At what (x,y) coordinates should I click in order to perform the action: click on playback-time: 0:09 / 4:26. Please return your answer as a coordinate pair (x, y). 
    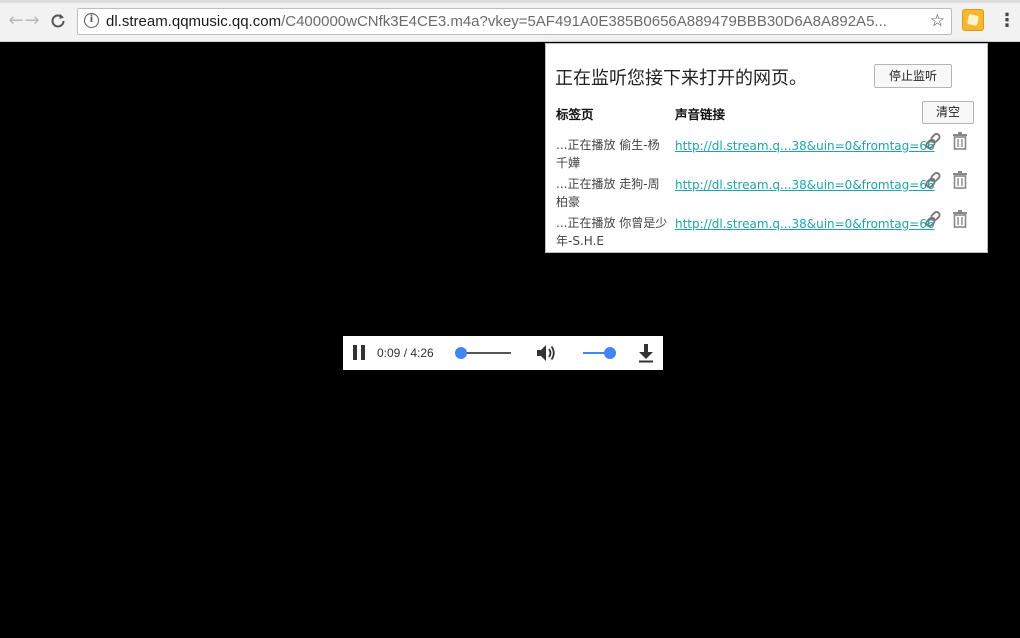
    Looking at the image, I should click on (405, 353).